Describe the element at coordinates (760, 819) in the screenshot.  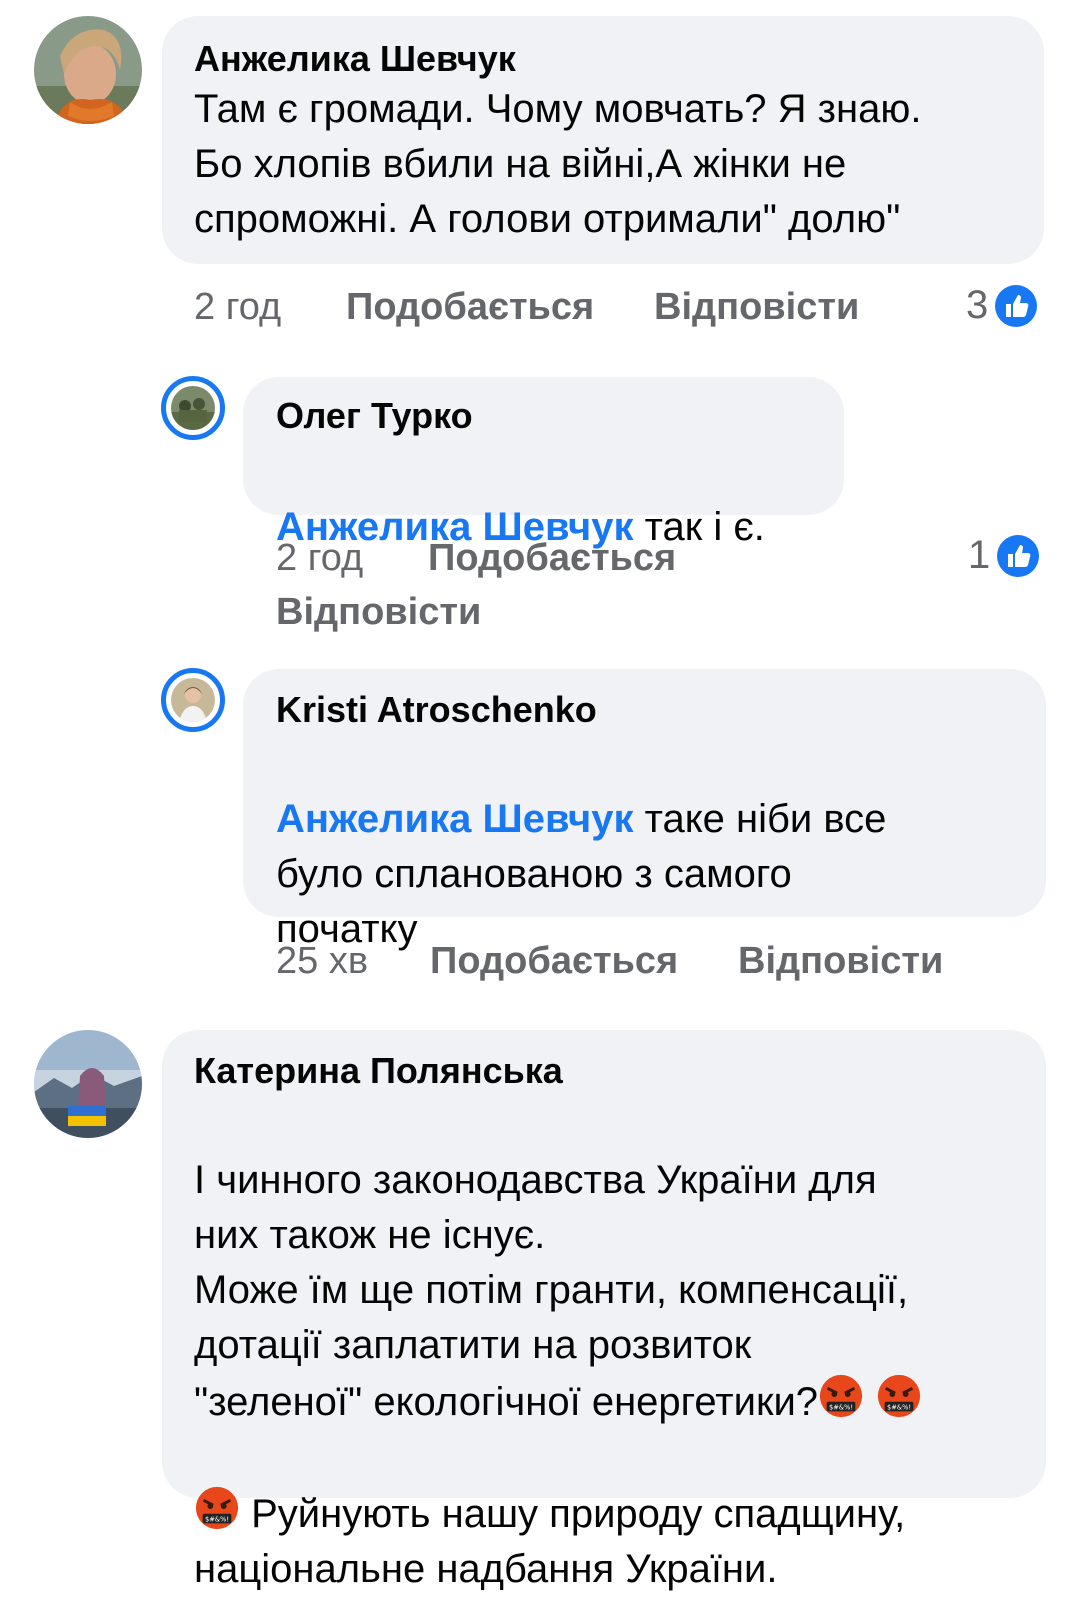
I see `comment-body: таке ніби все` at that location.